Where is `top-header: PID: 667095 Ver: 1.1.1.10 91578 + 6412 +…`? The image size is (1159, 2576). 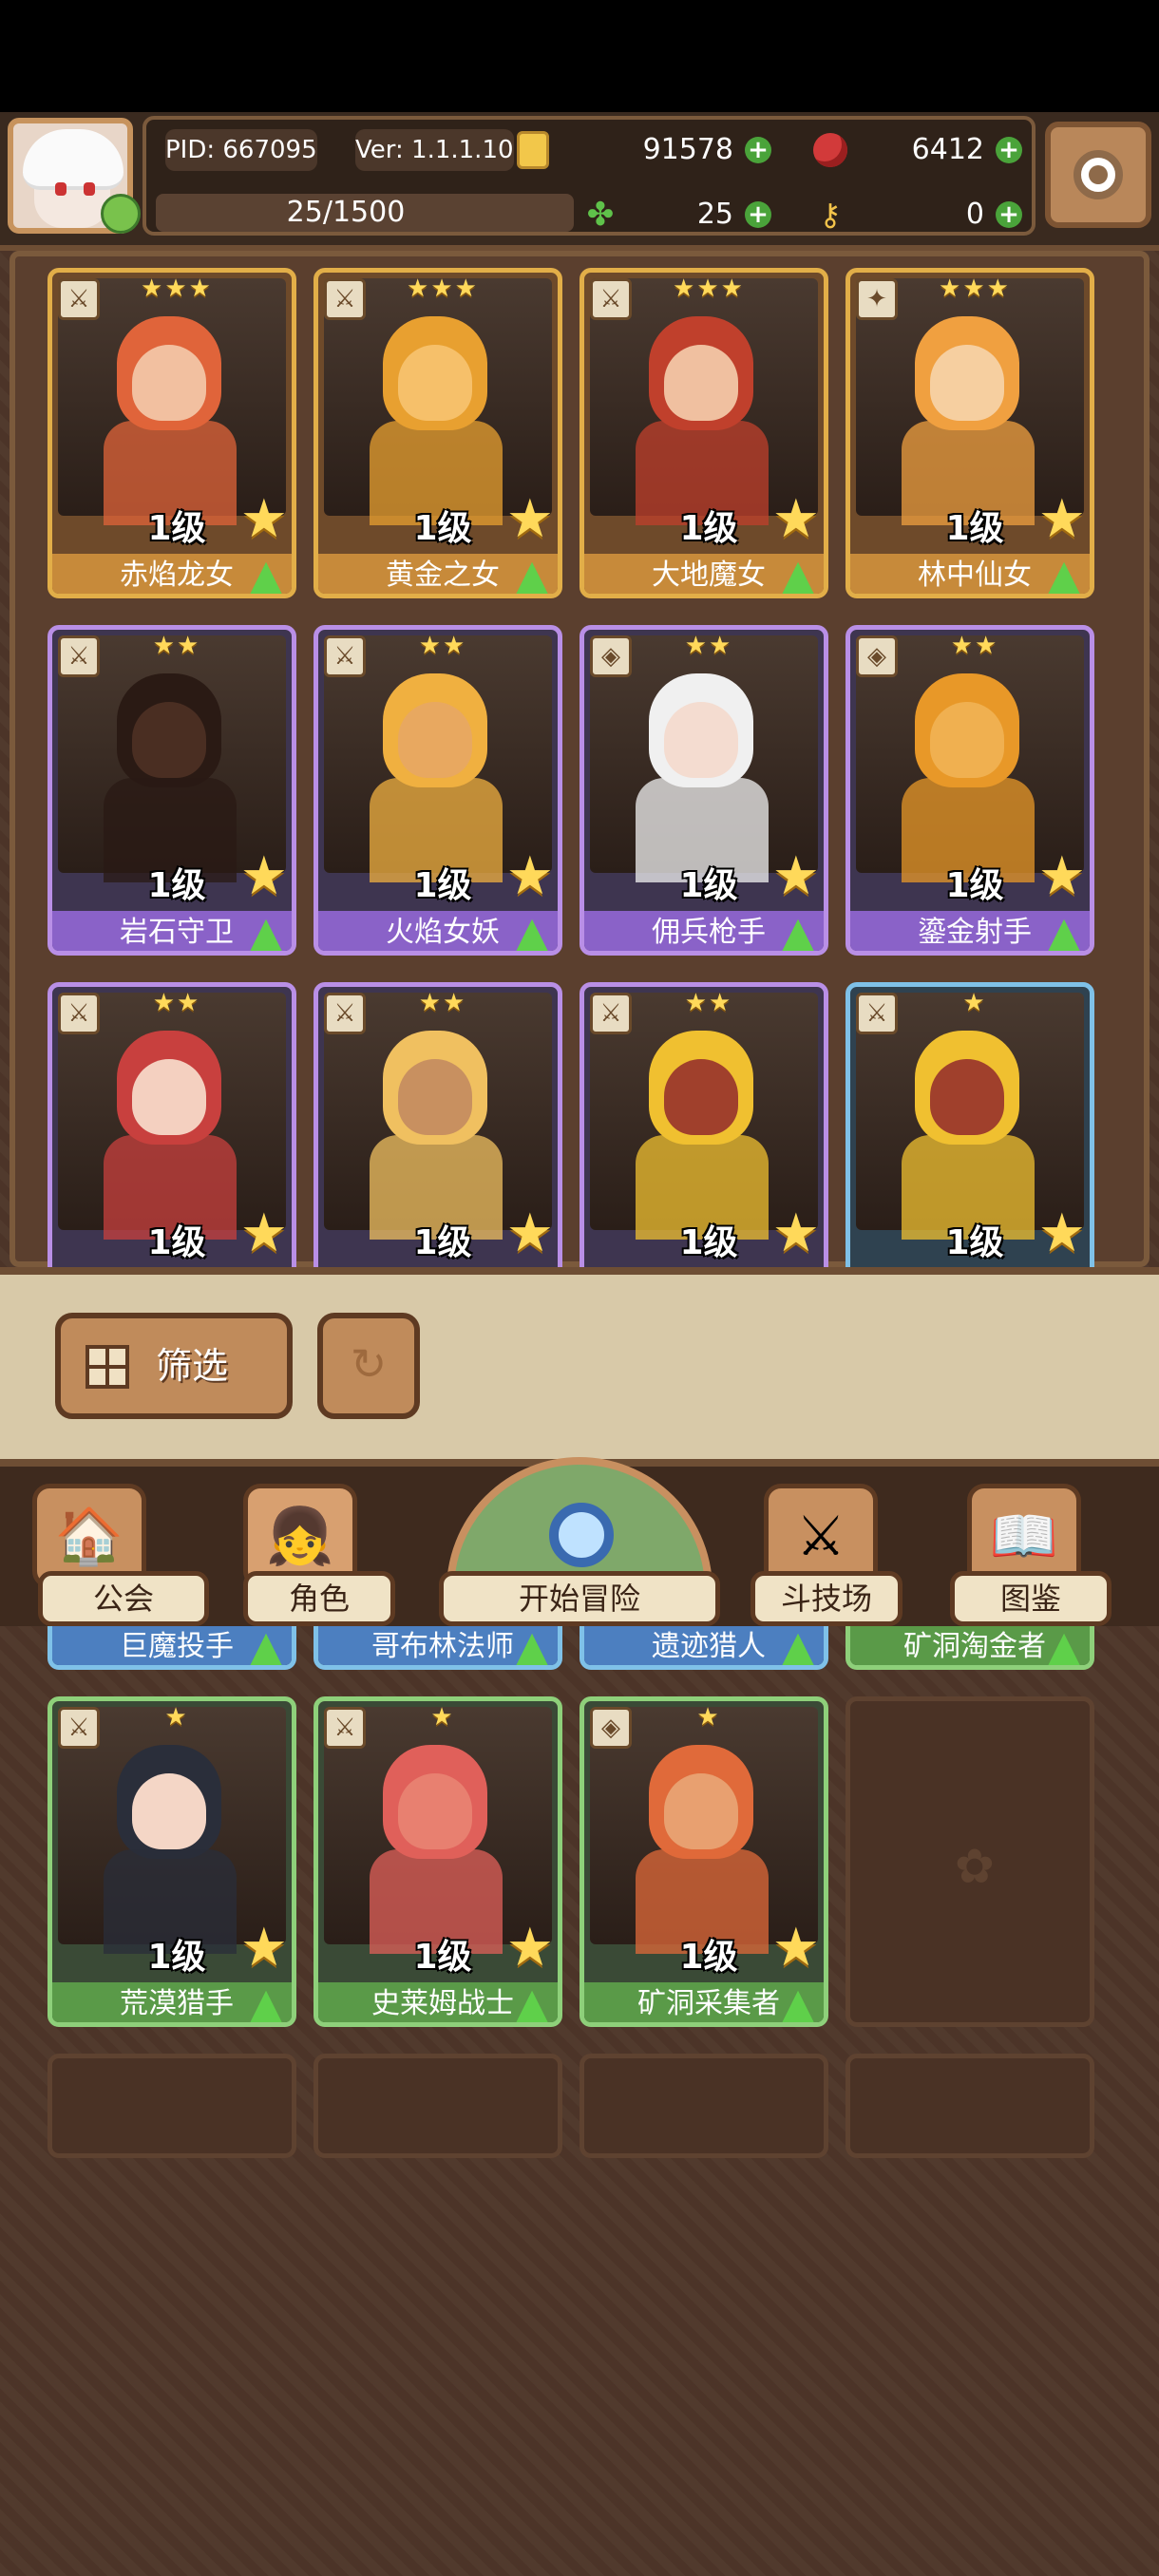 top-header: PID: 667095 Ver: 1.1.1.10 91578 + 6412 +… is located at coordinates (579, 181).